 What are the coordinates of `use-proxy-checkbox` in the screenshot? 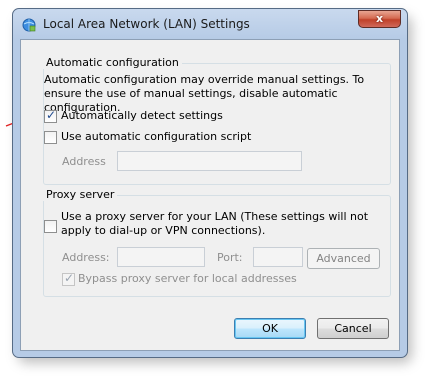 It's located at (50, 226).